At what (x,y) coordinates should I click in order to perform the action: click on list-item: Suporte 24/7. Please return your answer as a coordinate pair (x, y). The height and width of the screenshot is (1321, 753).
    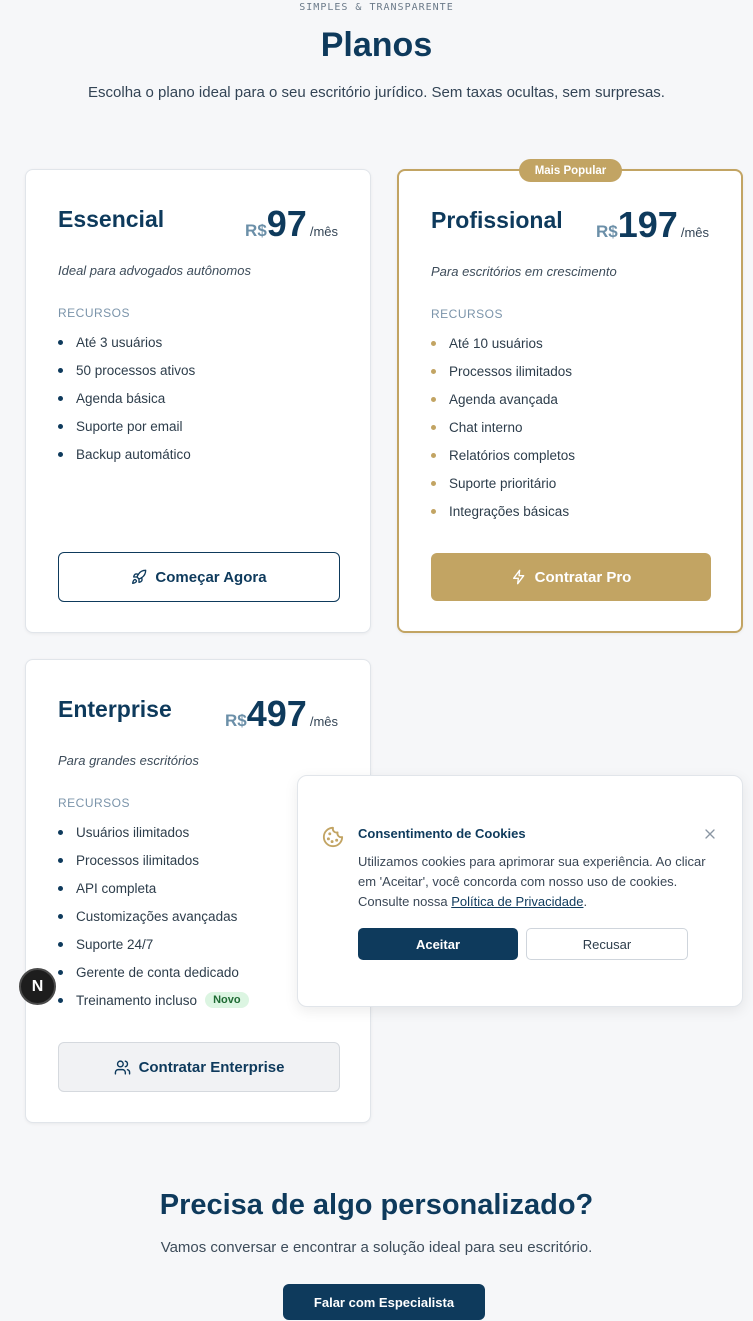
    Looking at the image, I should click on (153, 944).